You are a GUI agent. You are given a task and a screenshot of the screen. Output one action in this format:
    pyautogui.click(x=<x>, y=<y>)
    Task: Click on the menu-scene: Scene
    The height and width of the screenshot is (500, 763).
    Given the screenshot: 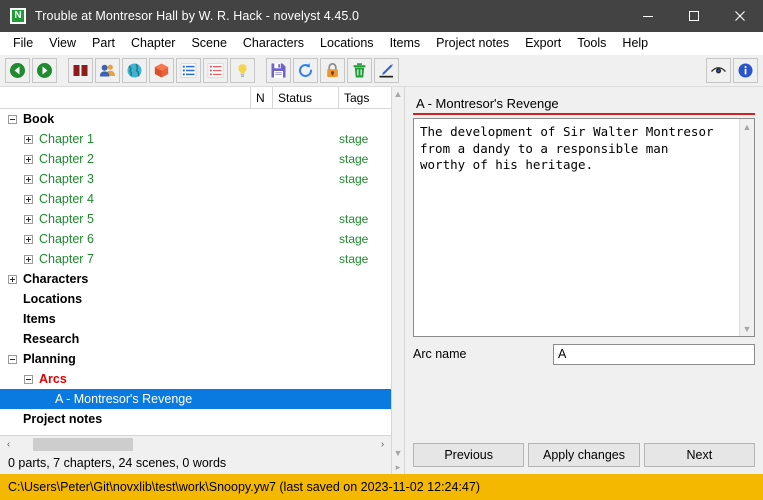 What is the action you would take?
    pyautogui.click(x=208, y=43)
    